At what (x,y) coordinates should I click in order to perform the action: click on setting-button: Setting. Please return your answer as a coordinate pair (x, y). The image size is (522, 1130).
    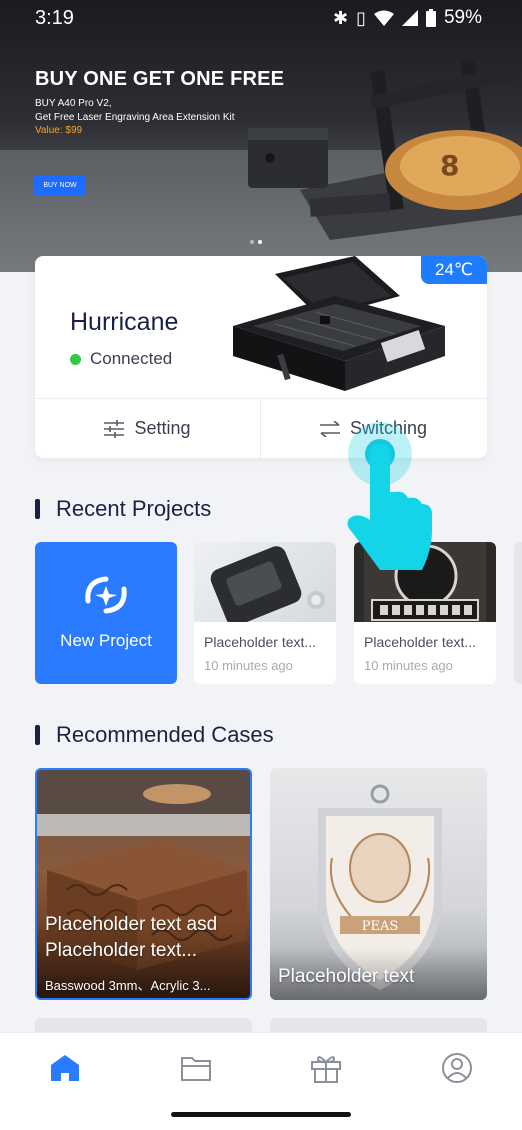
    Looking at the image, I should click on (147, 428).